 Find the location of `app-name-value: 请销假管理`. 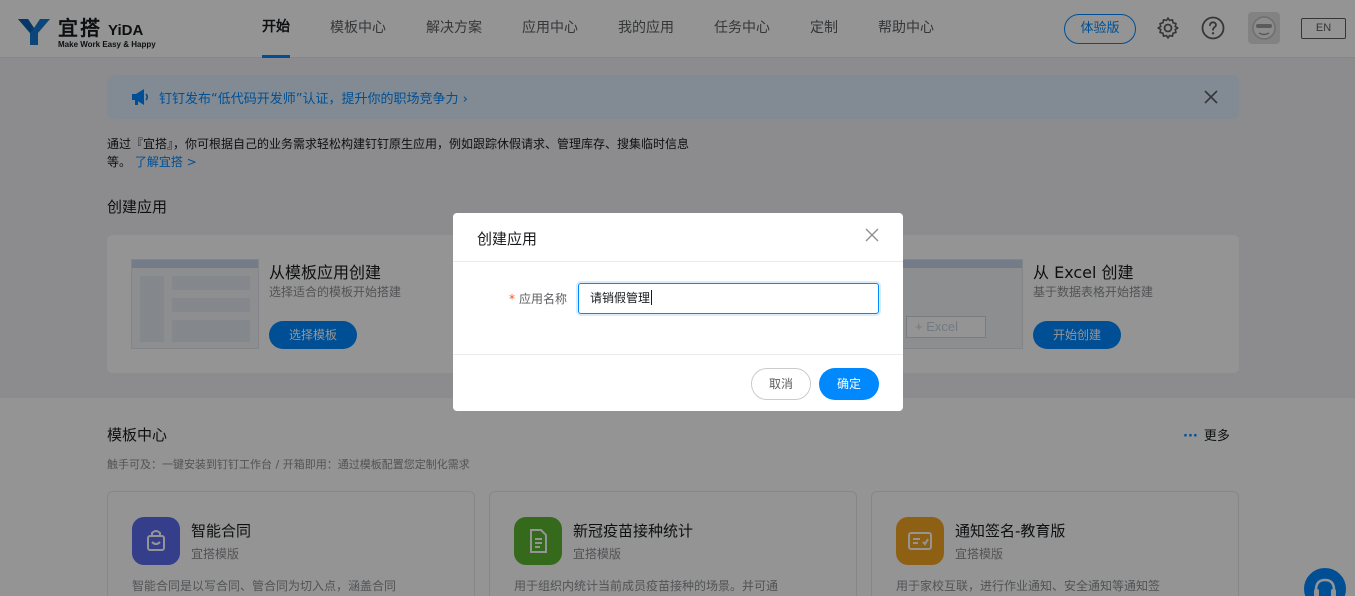

app-name-value: 请销假管理 is located at coordinates (620, 298).